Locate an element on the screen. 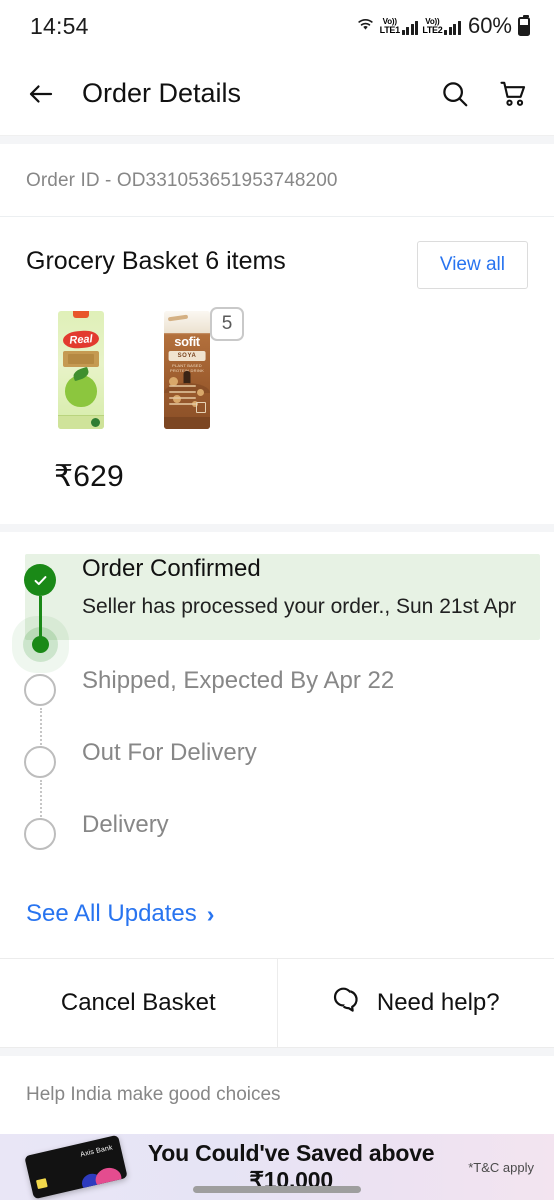 This screenshot has width=554, height=1200. basket-header: Grocery Basket 6 items View all is located at coordinates (277, 265).